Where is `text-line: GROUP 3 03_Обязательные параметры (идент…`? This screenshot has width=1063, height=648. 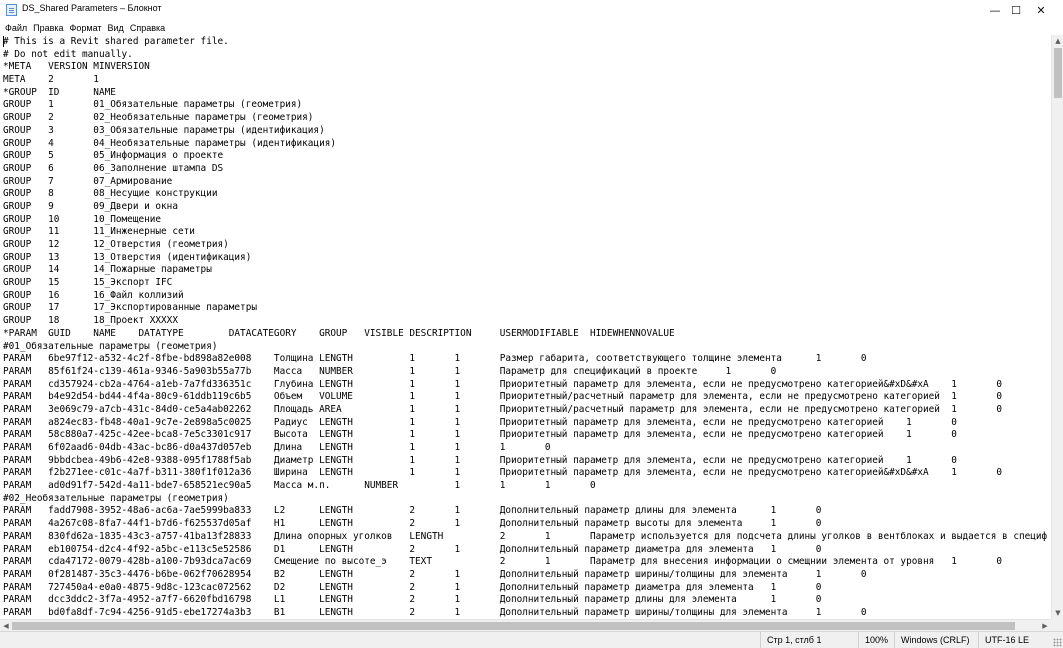
text-line: GROUP 3 03_Обязательные параметры (идент… is located at coordinates (164, 130).